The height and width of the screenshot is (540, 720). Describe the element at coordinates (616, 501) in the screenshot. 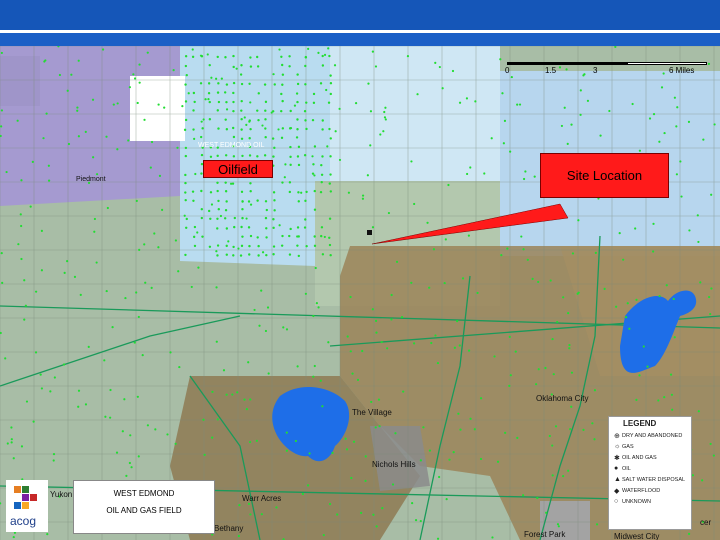

I see `unknown-icon: ○` at that location.